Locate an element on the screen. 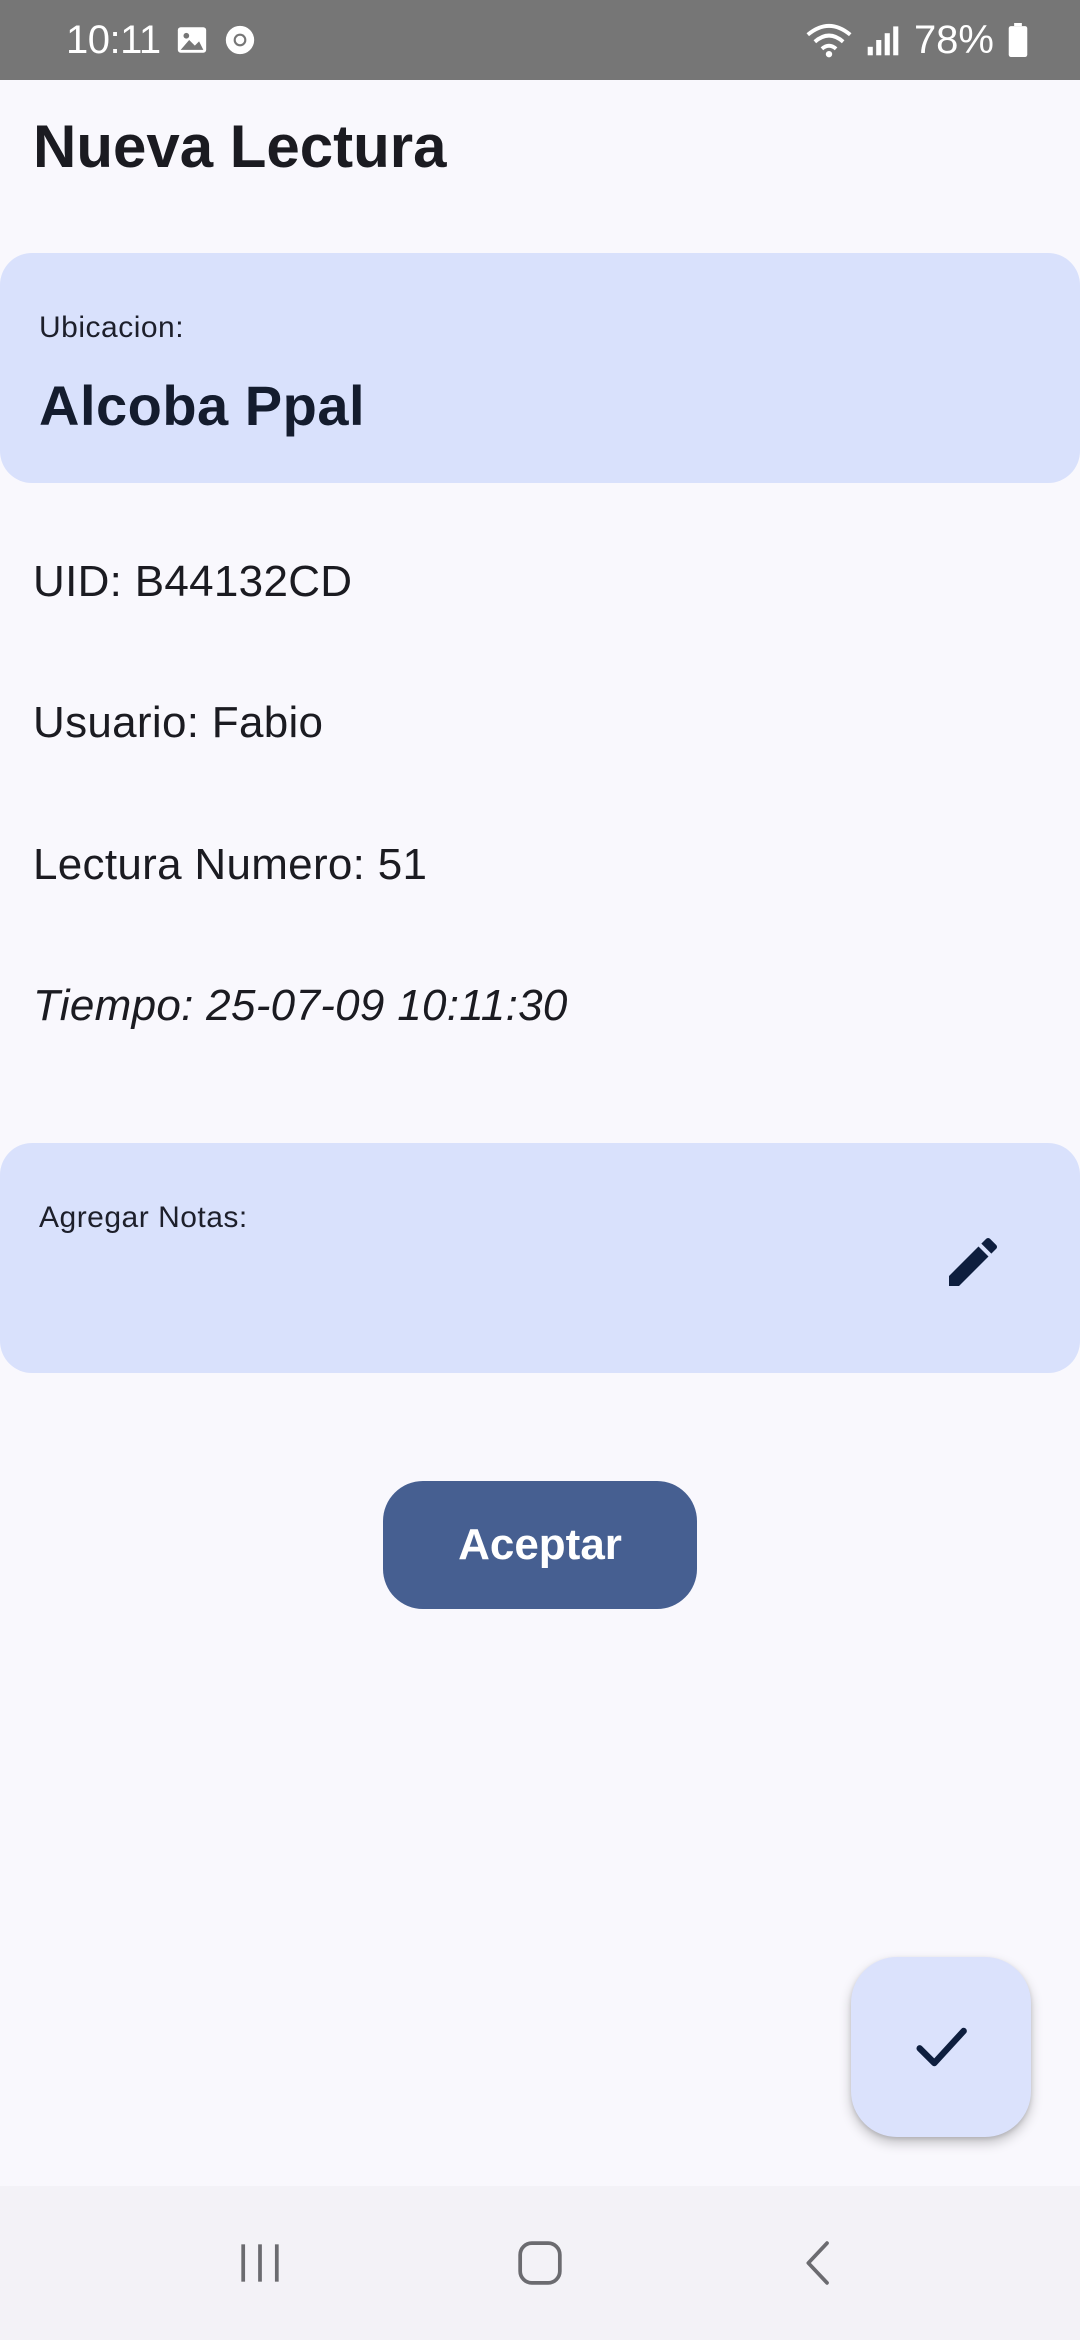 Image resolution: width=1080 pixels, height=2340 pixels. battery-icon is located at coordinates (1018, 40).